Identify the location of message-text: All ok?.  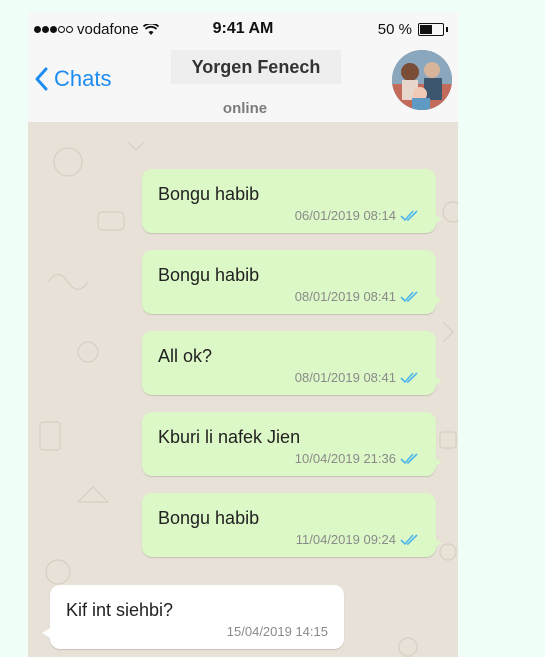
(185, 356).